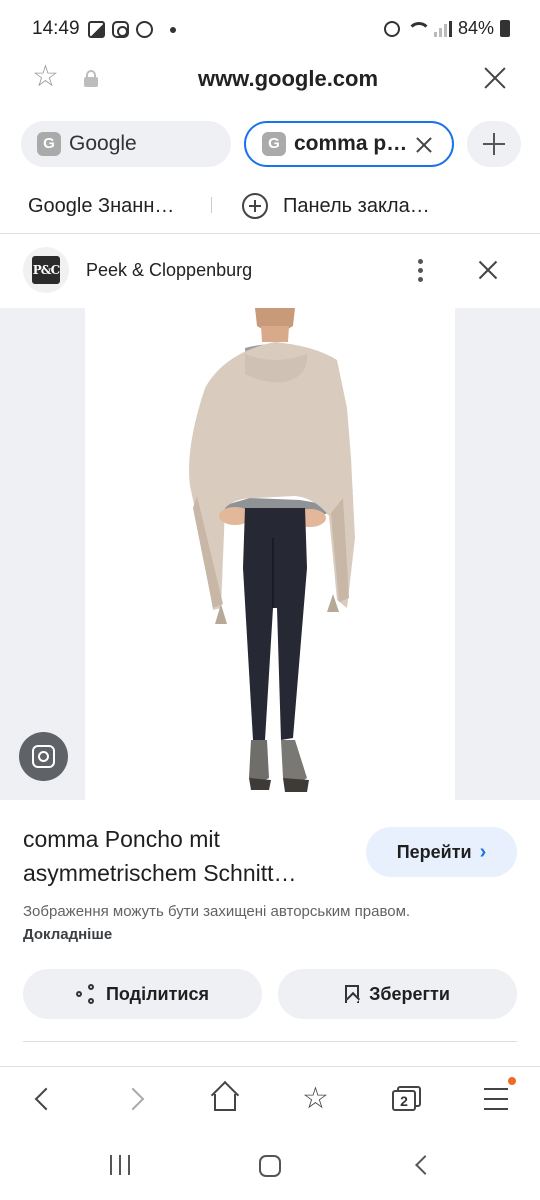 The width and height of the screenshot is (540, 1200). What do you see at coordinates (133, 1099) in the screenshot?
I see `chevron-right-icon` at bounding box center [133, 1099].